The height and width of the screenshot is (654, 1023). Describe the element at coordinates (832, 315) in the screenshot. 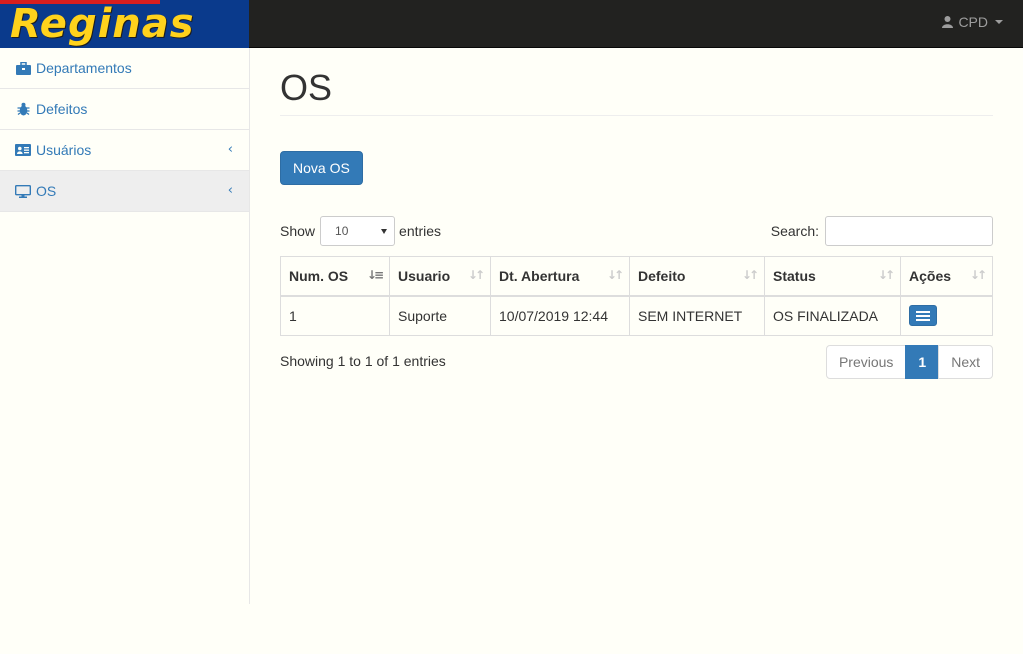

I see `cell-status: OS FINALIZADA` at that location.